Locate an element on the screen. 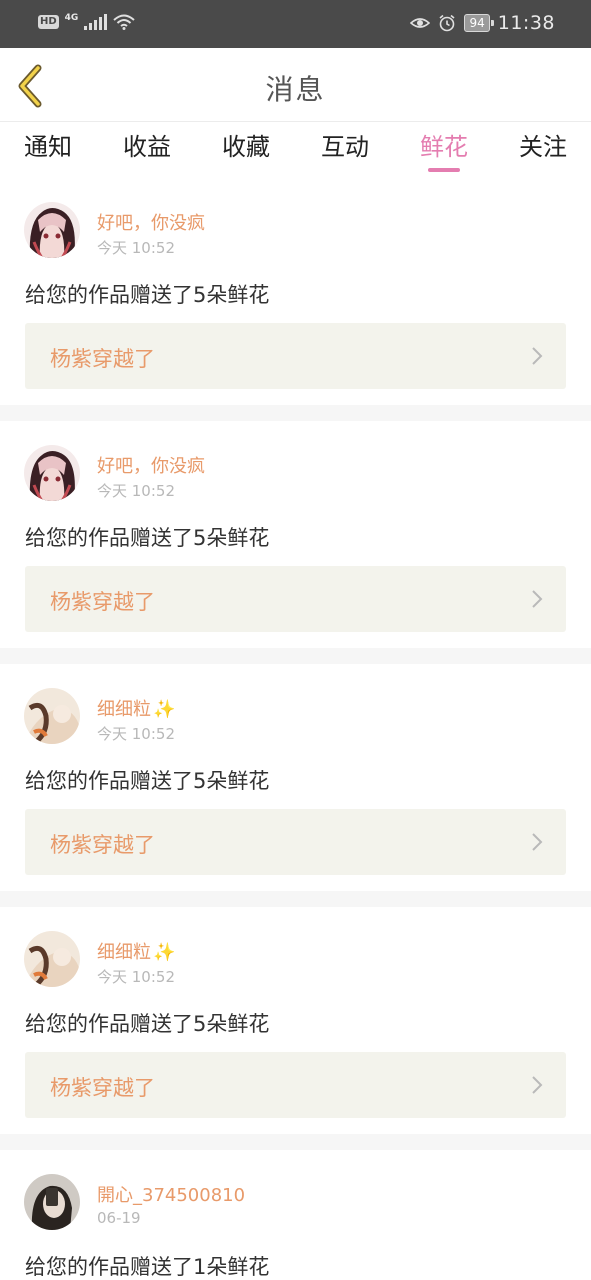  signal-icon is located at coordinates (96, 22).